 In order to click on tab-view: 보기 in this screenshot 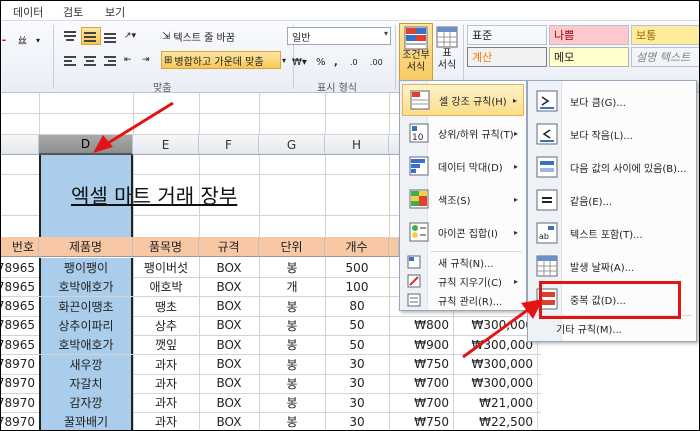, I will do `click(115, 12)`.